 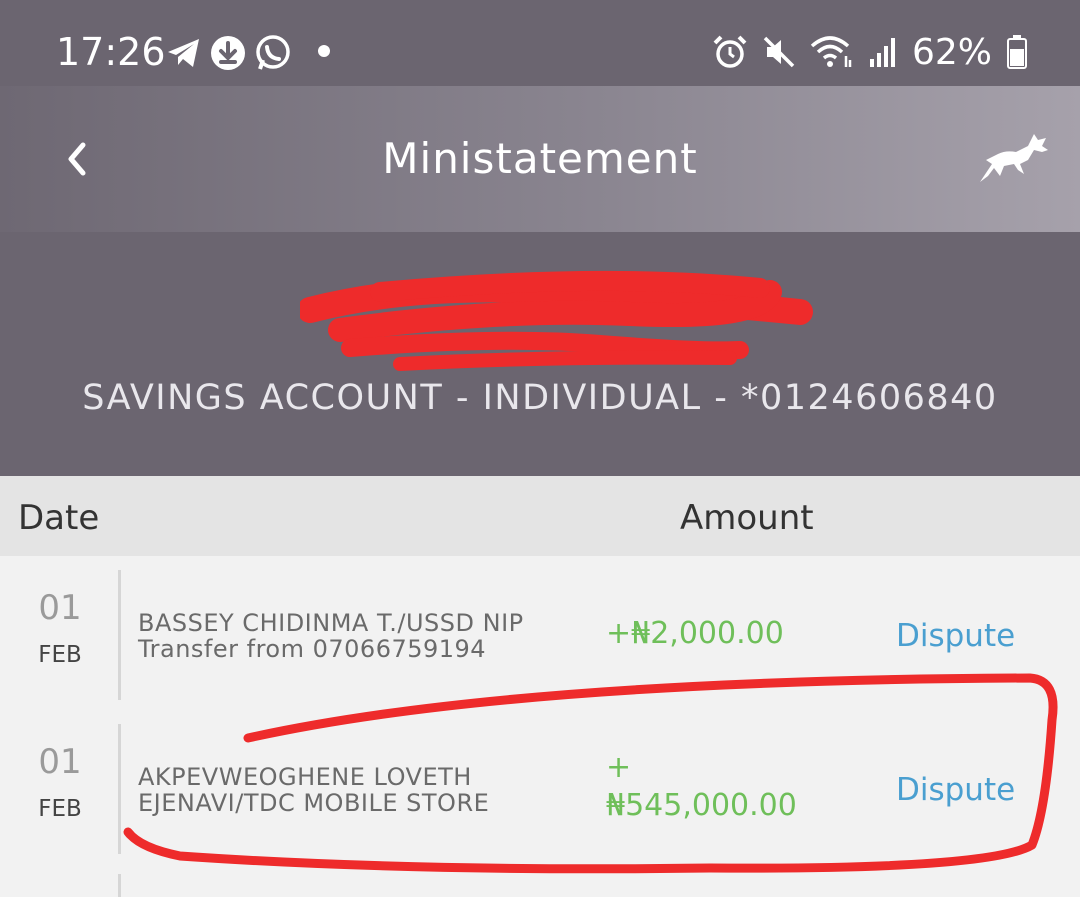 What do you see at coordinates (324, 51) in the screenshot?
I see `notification-dot` at bounding box center [324, 51].